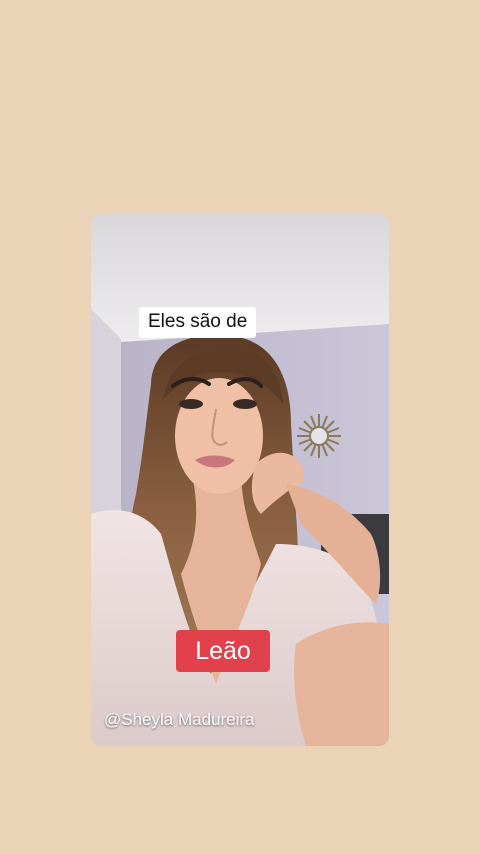  What do you see at coordinates (179, 719) in the screenshot?
I see `creator-watermark: @Sheyla Madureira` at bounding box center [179, 719].